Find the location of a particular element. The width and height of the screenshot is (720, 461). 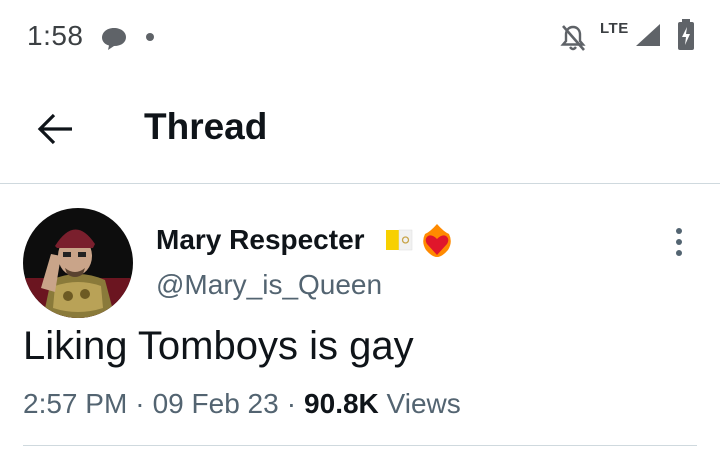

network-label: LTE is located at coordinates (614, 28).